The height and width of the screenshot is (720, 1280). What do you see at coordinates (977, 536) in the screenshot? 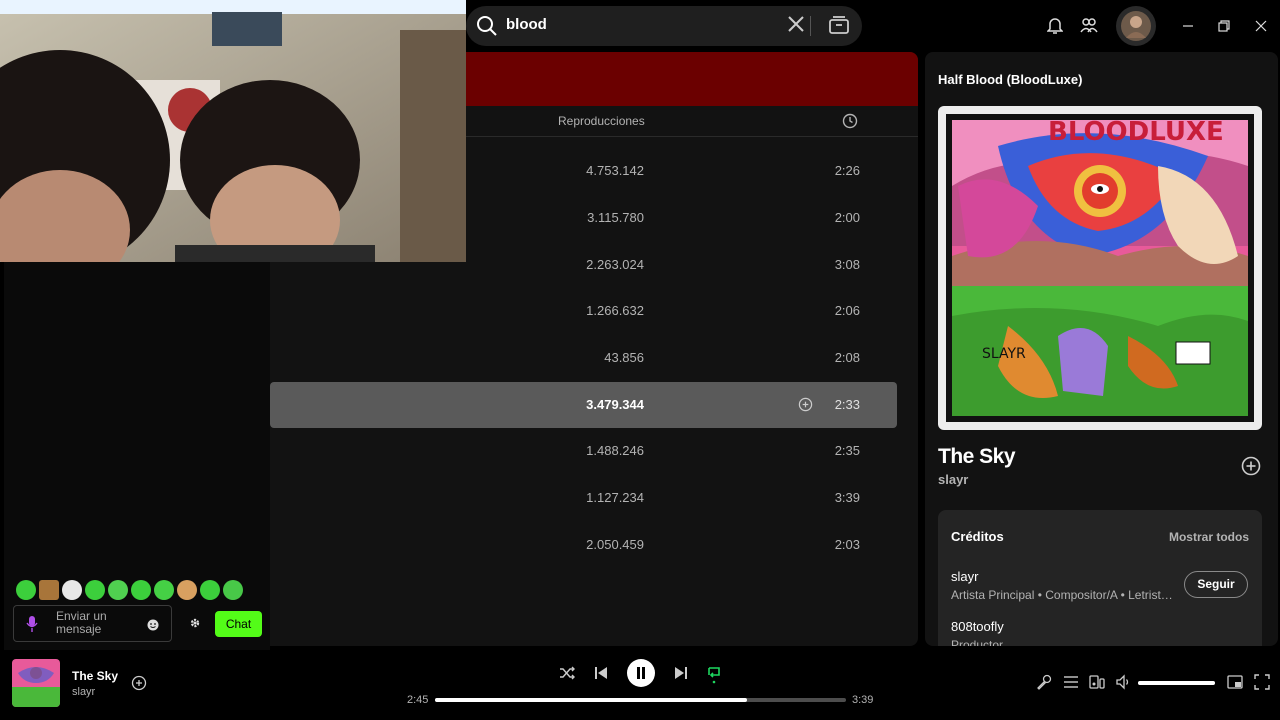
I see `credits-title: Créditos` at bounding box center [977, 536].